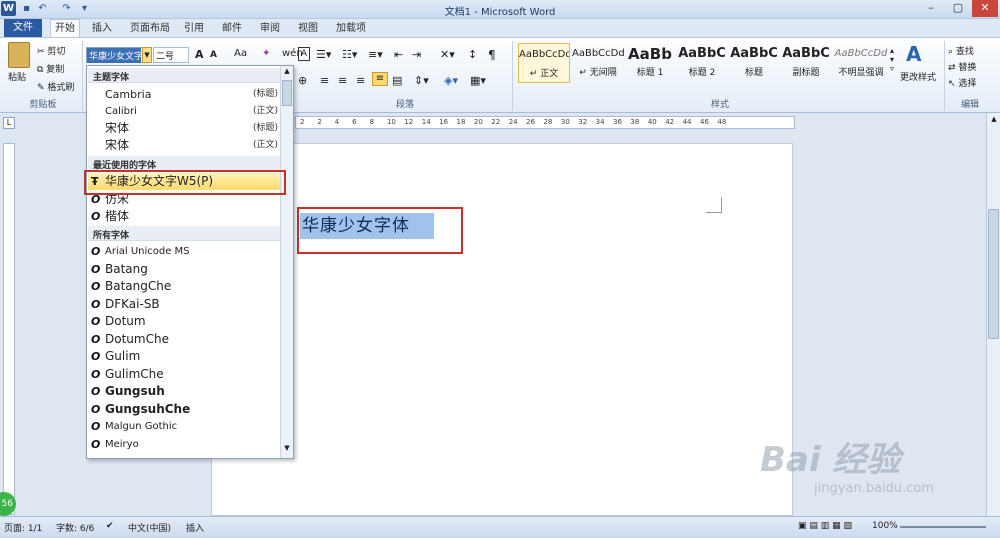 The width and height of the screenshot is (1000, 538). I want to click on tab-page-layout: 页面布局, so click(150, 29).